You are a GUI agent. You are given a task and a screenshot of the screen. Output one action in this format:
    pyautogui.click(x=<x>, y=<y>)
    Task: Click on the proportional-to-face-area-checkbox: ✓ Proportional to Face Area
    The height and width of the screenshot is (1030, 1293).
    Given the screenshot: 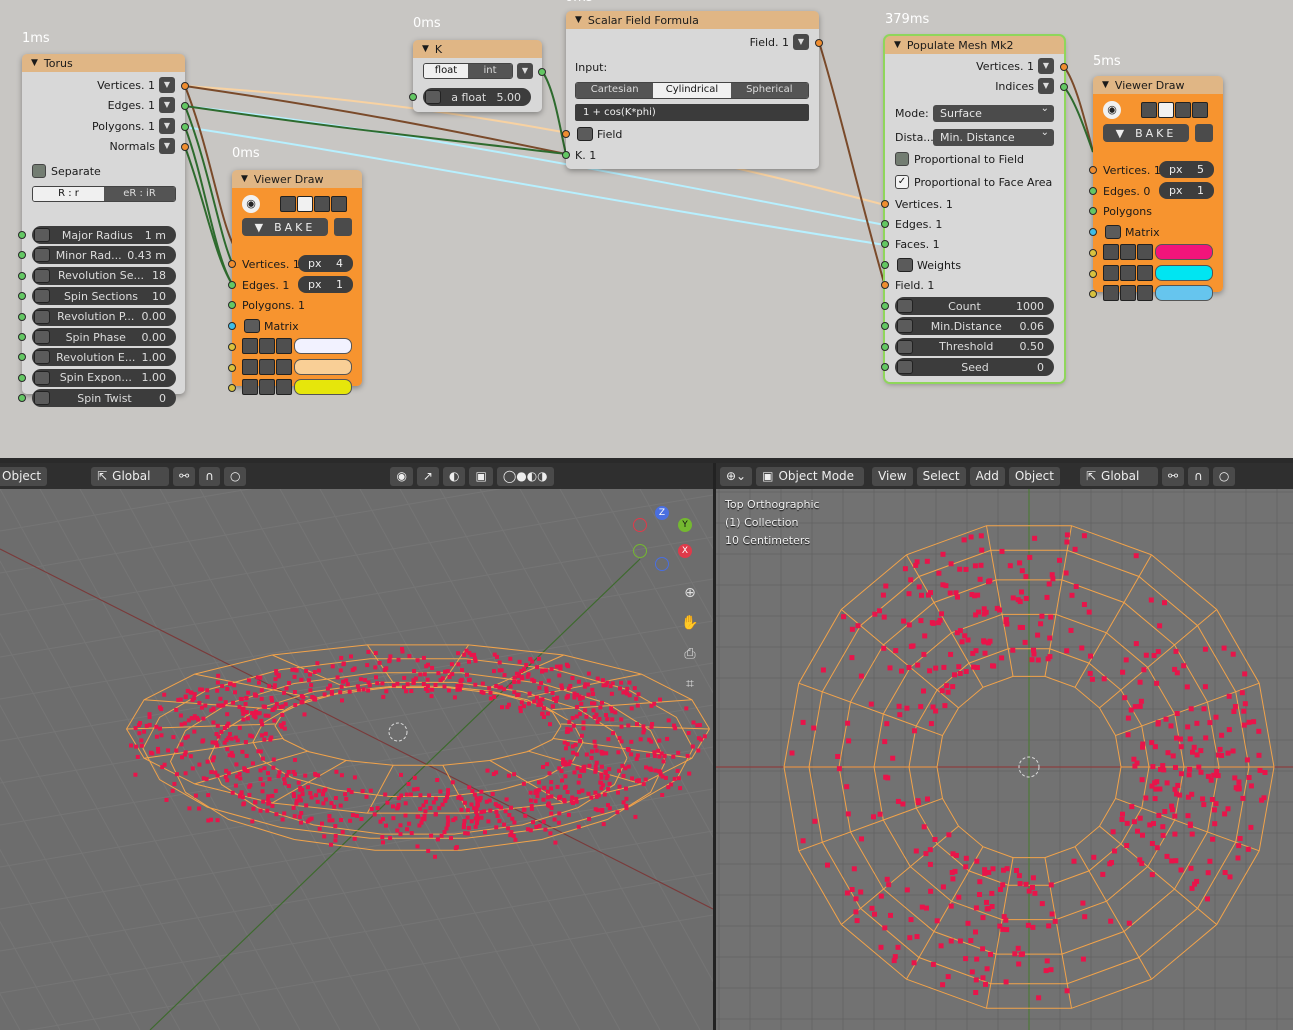 What is the action you would take?
    pyautogui.click(x=973, y=182)
    